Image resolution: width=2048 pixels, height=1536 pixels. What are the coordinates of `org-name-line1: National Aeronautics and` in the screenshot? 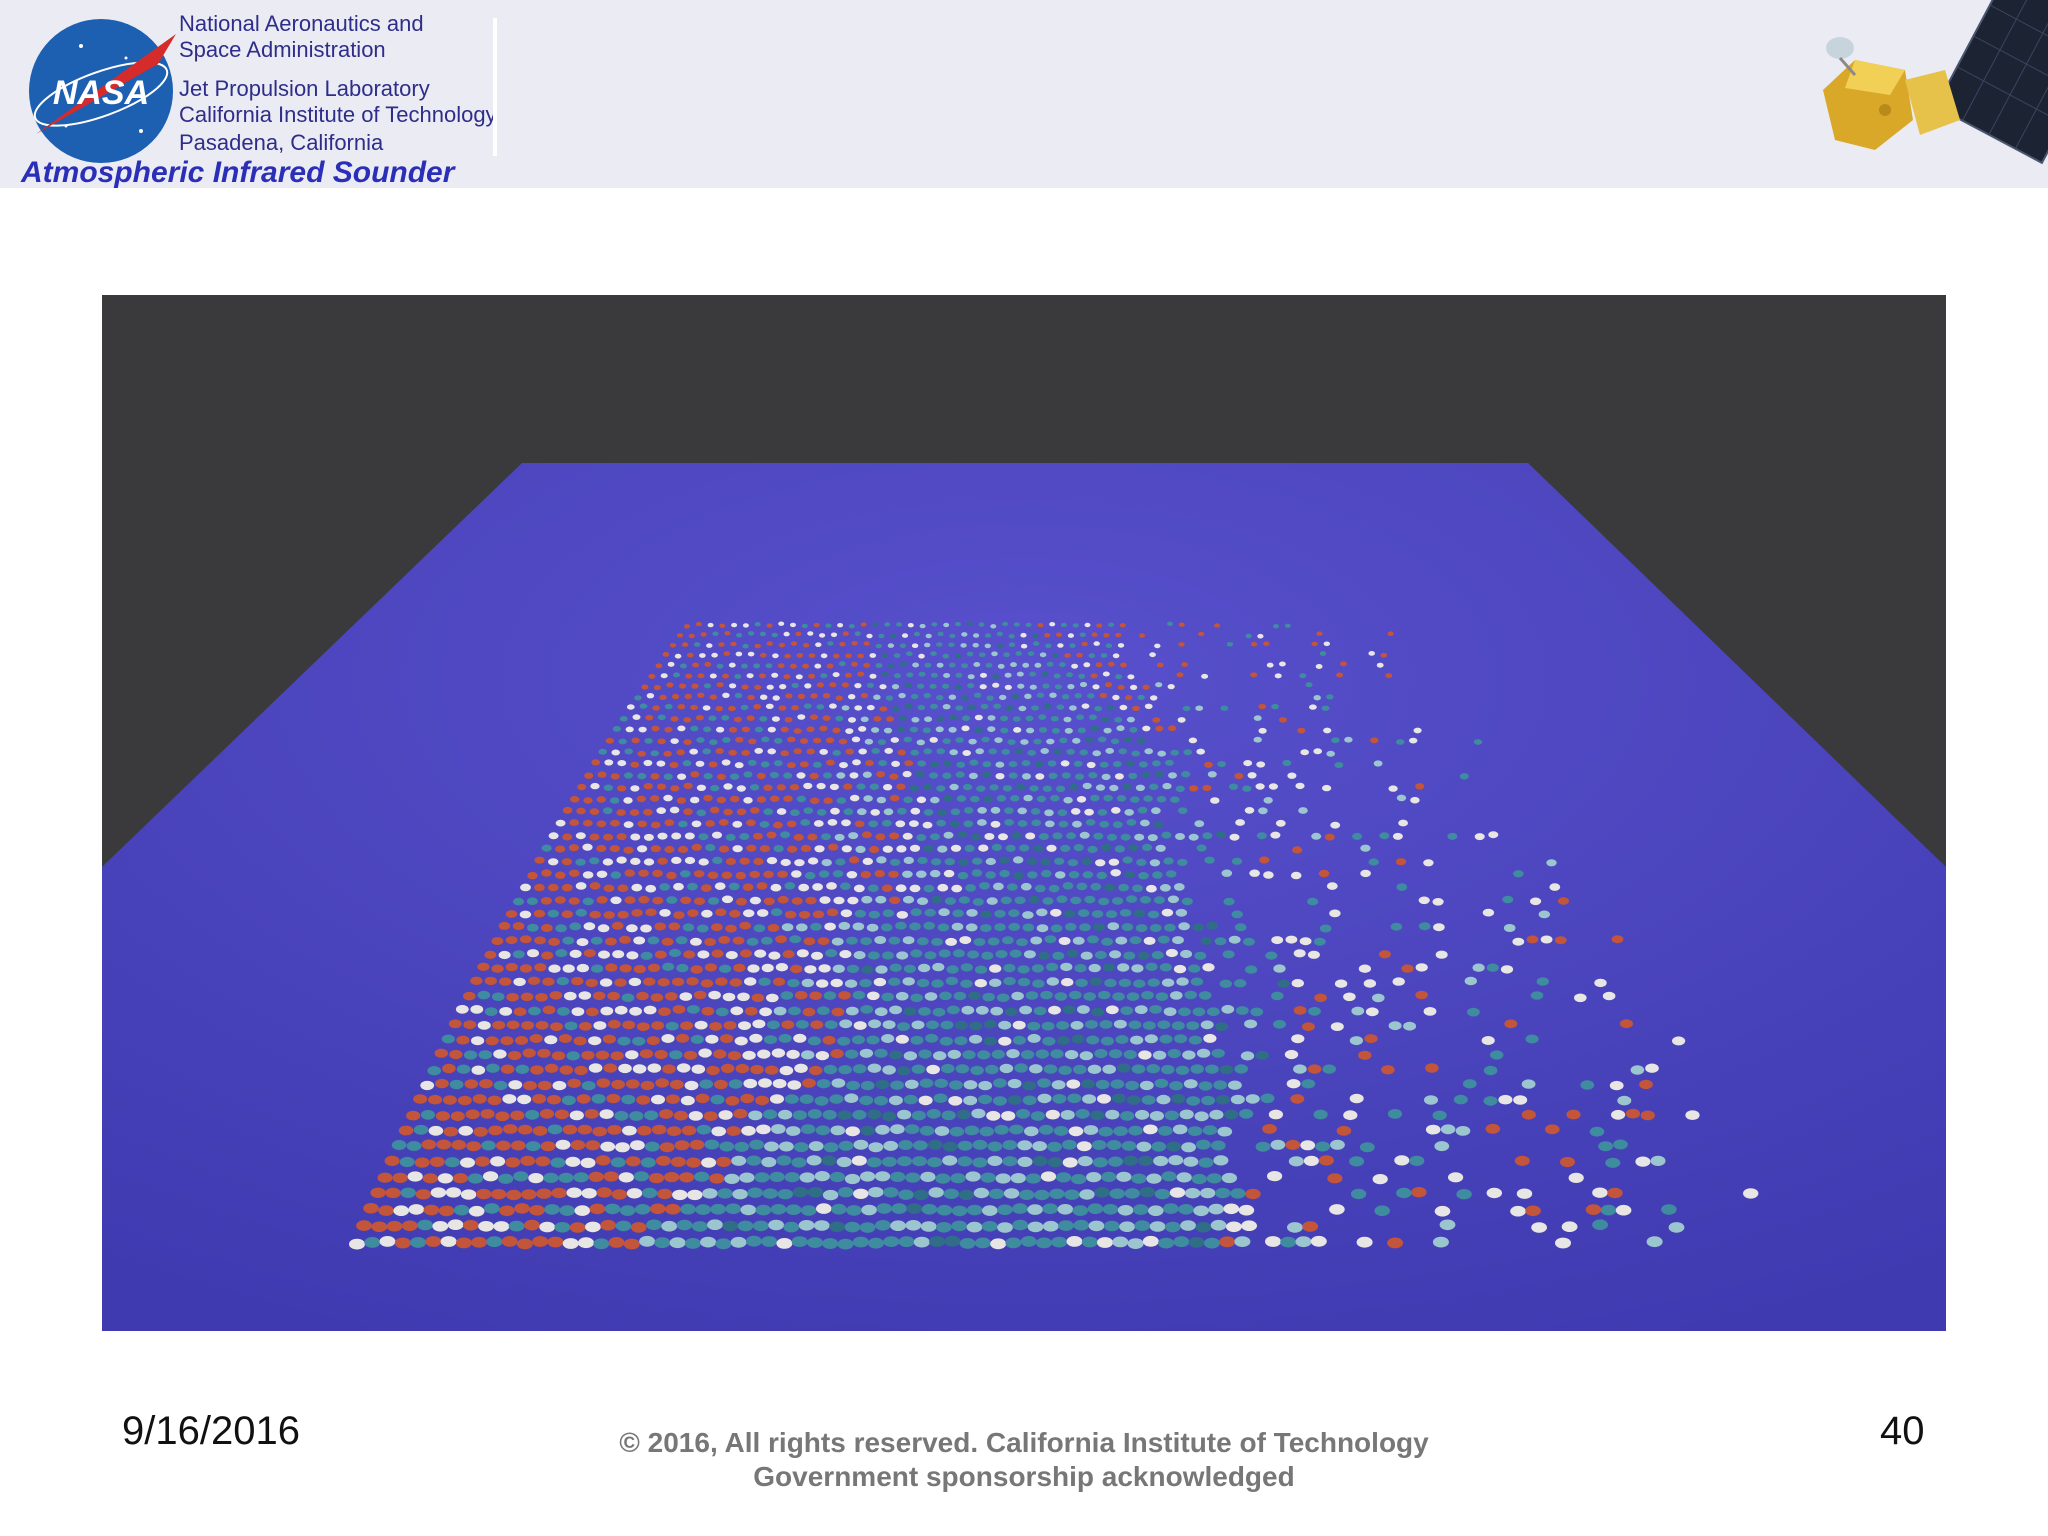 It's located at (301, 23).